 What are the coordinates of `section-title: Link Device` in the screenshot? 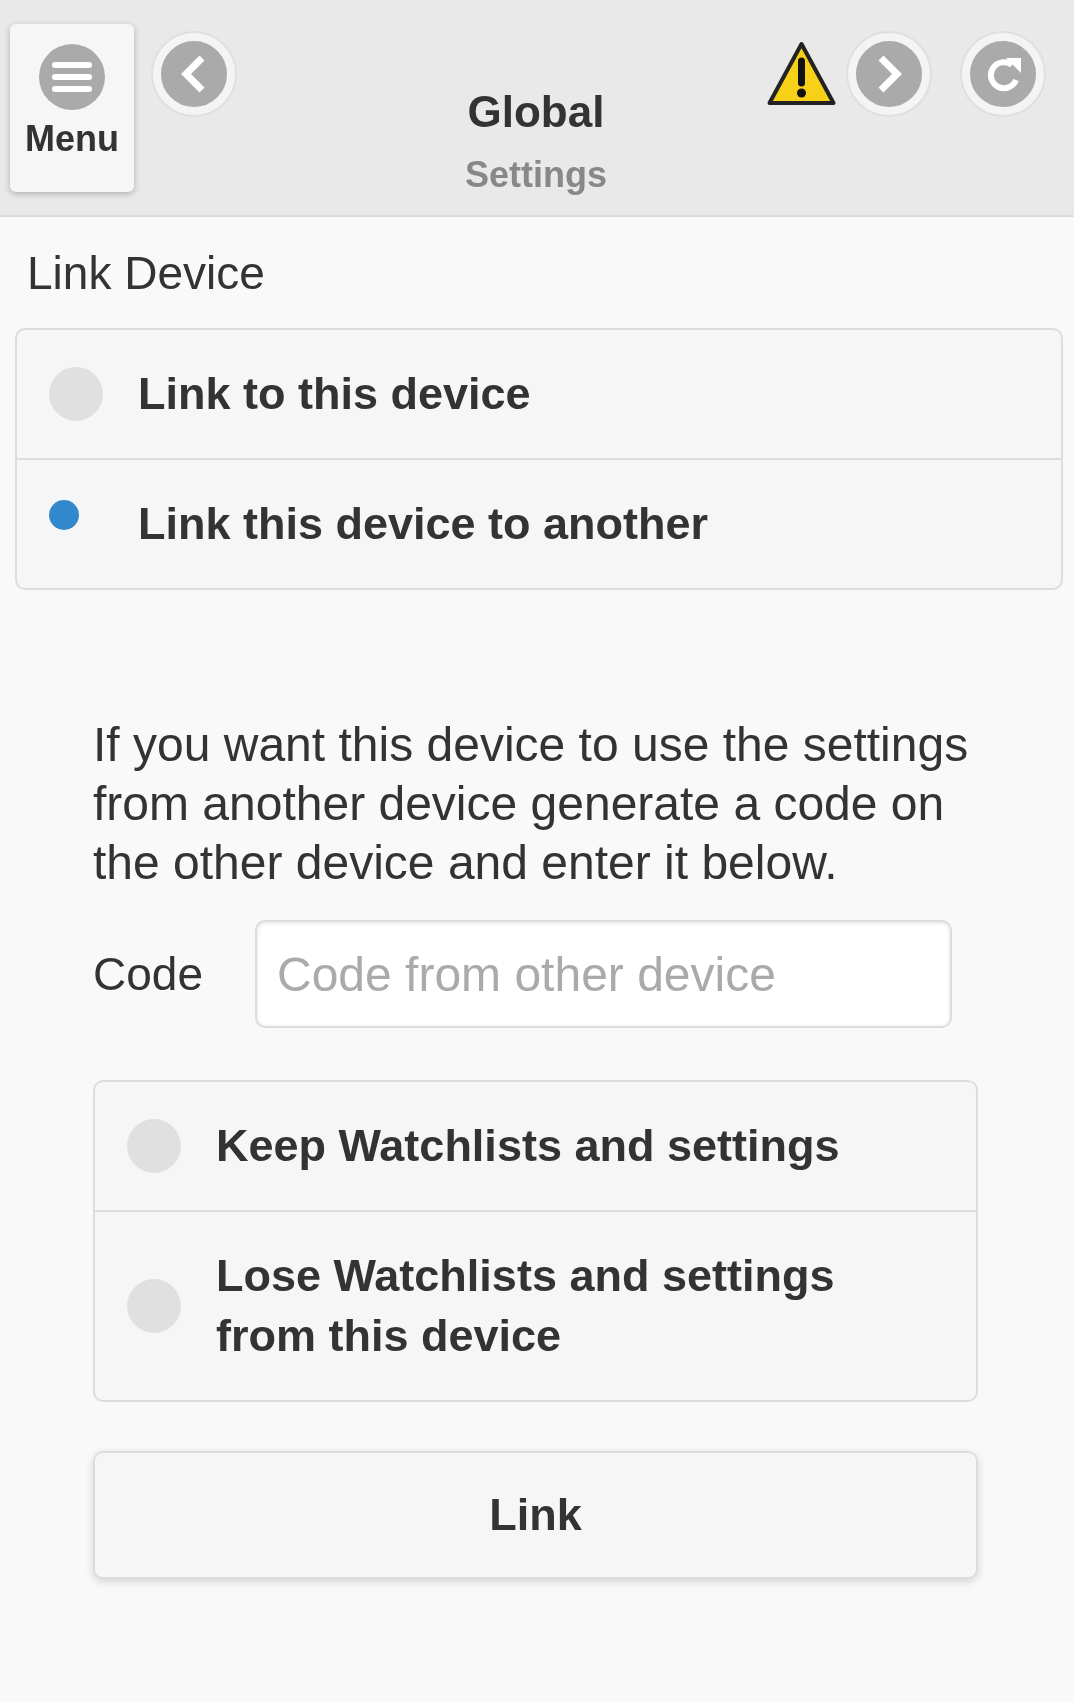 It's located at (146, 273).